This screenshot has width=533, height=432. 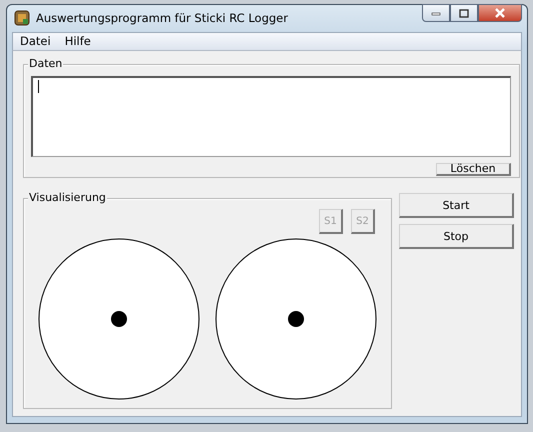 I want to click on menu-item: Hilfe, so click(x=78, y=41).